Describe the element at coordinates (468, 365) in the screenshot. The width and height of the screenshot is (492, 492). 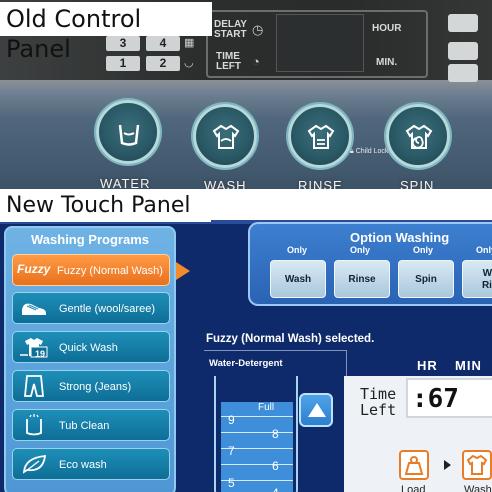
I see `min-label: MIN` at that location.